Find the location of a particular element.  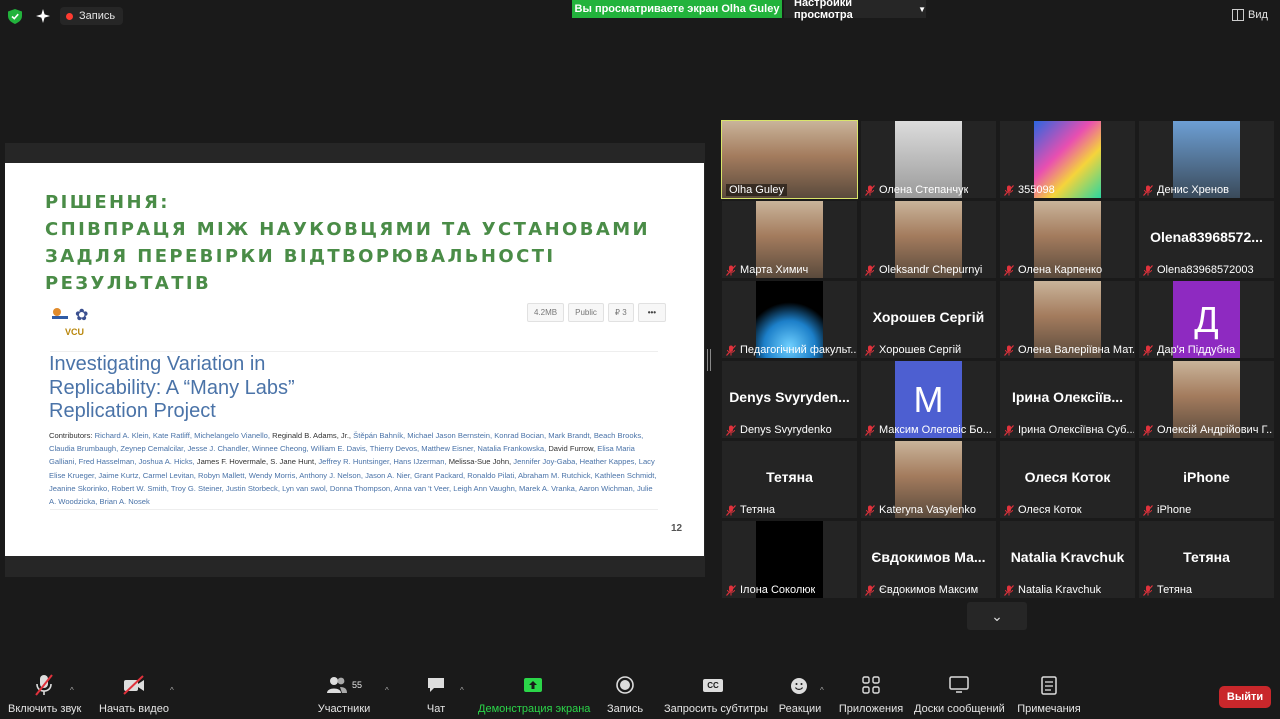

contributor-name: Robyn Mallett, is located at coordinates (222, 475).